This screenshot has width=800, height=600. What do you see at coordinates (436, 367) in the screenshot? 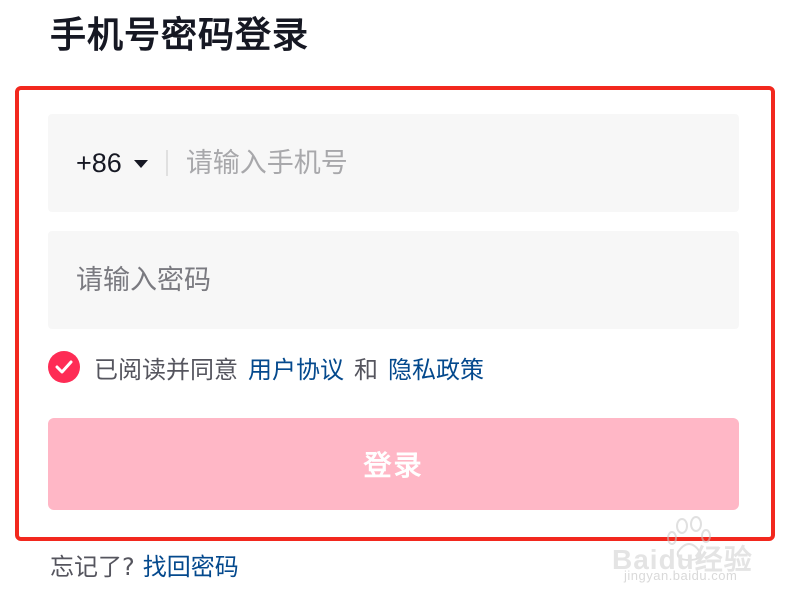
I see `privacy-link: 隐私政策` at bounding box center [436, 367].